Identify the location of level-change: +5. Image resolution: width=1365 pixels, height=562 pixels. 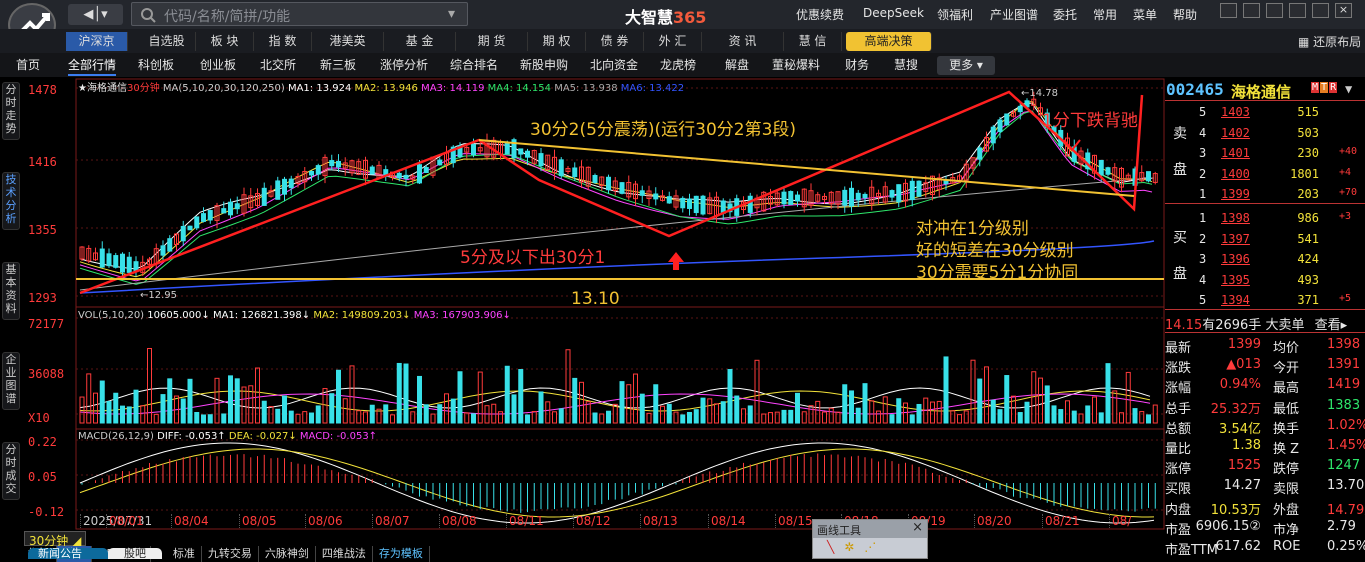
(1345, 298).